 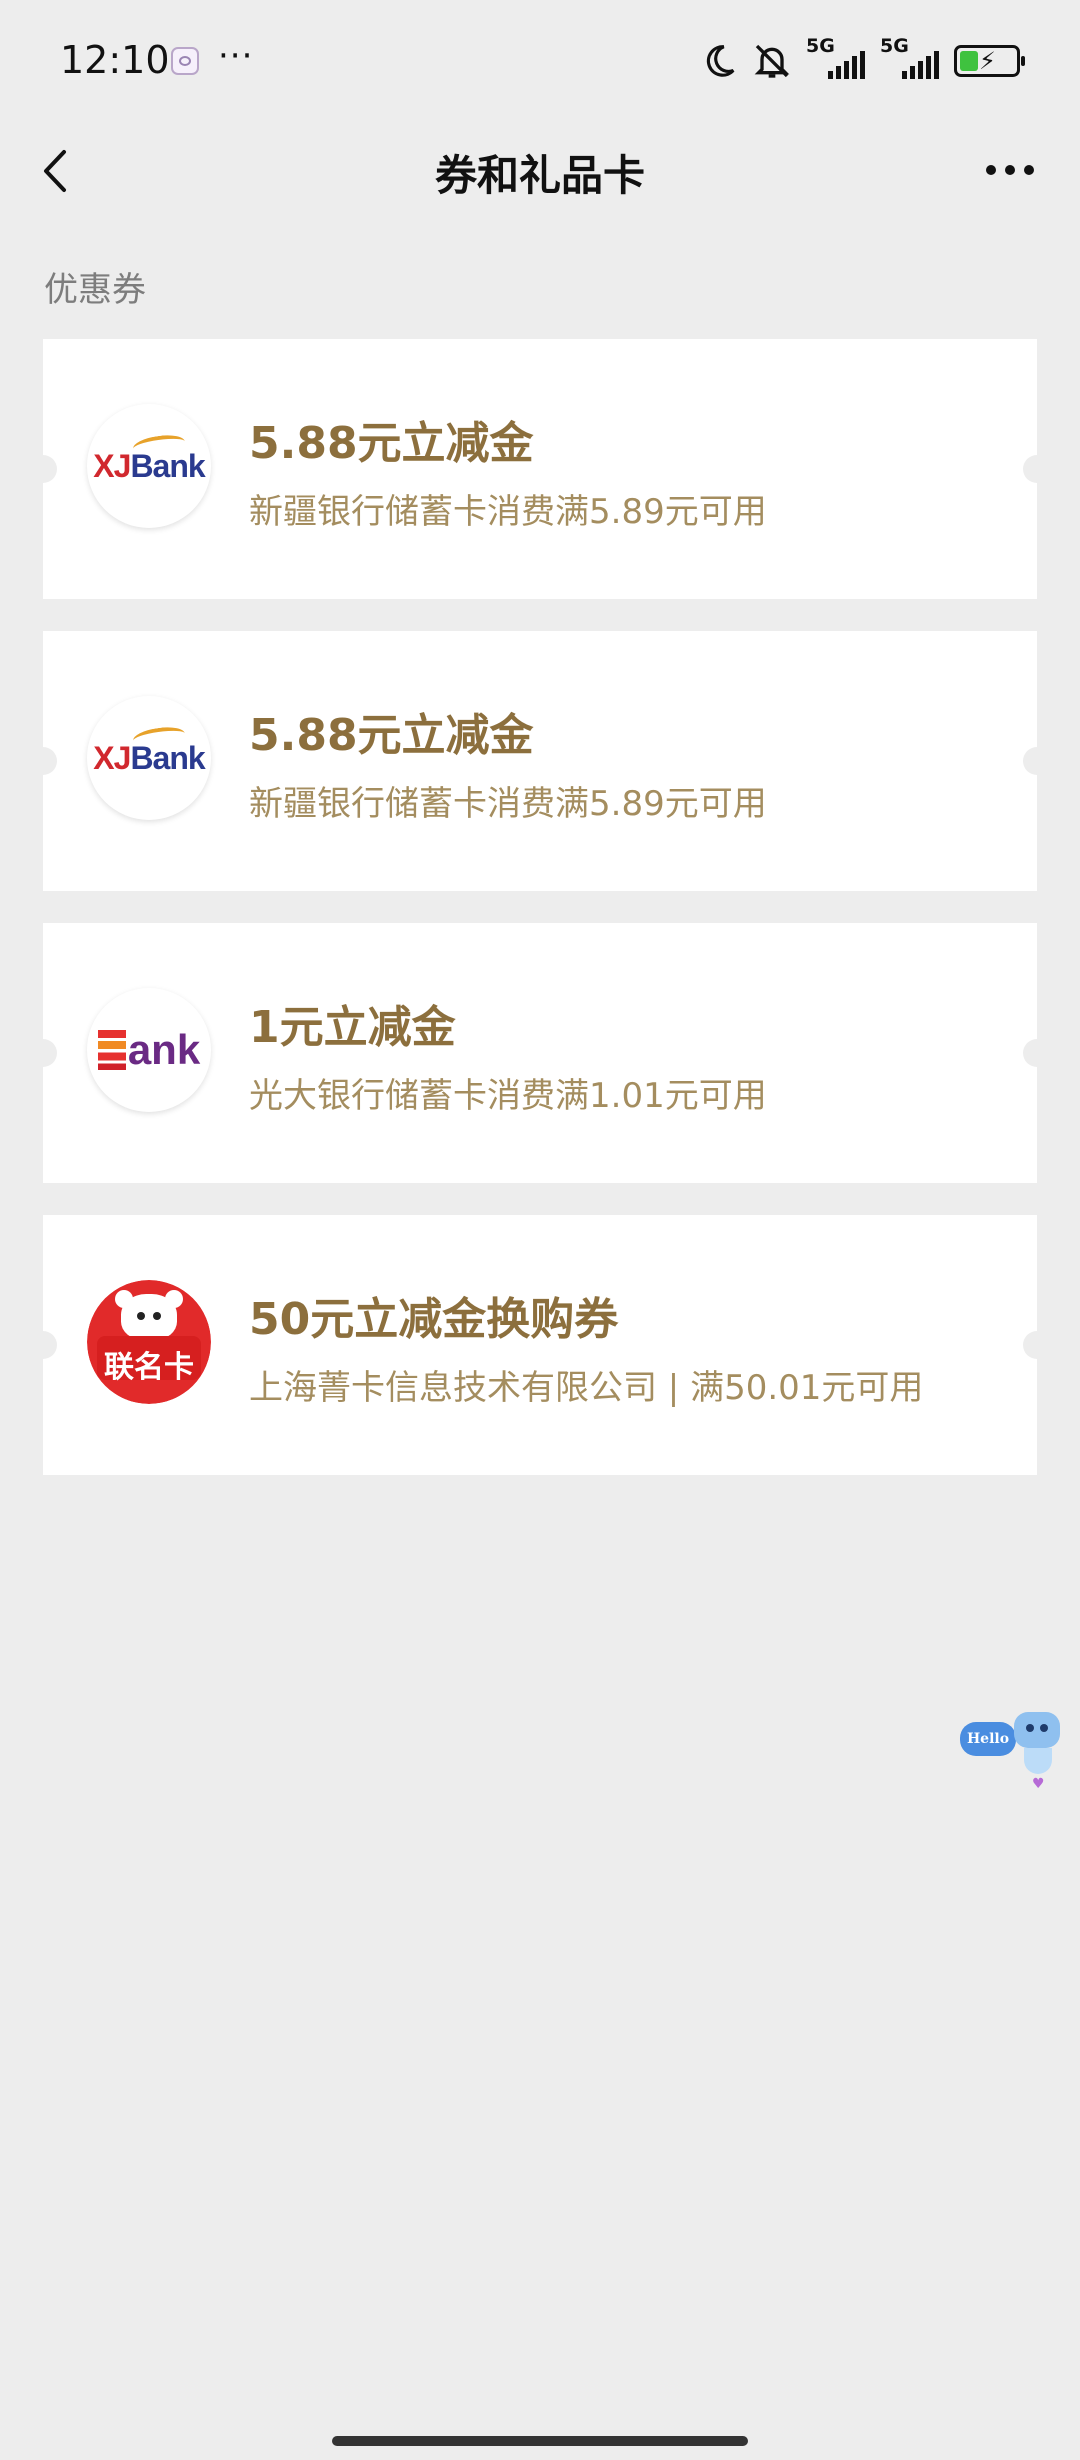 I want to click on coupon-card: ank 1元立减金 光大银行储蓄卡消费满1.01元可用, so click(x=540, y=1053).